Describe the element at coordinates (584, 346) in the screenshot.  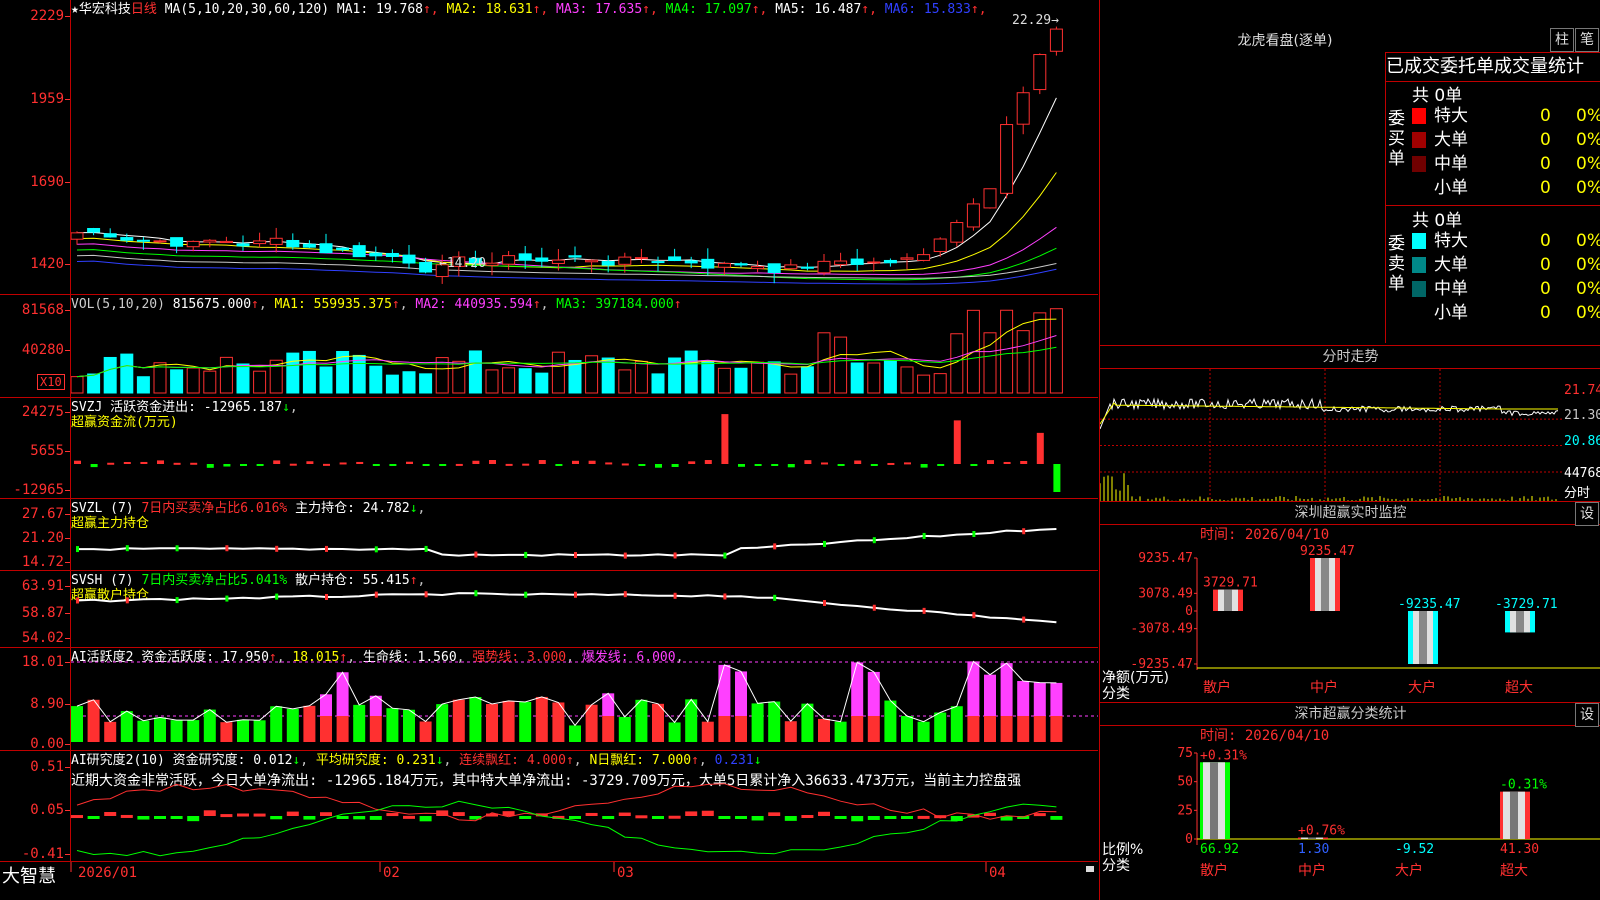
I see `volume-chart` at that location.